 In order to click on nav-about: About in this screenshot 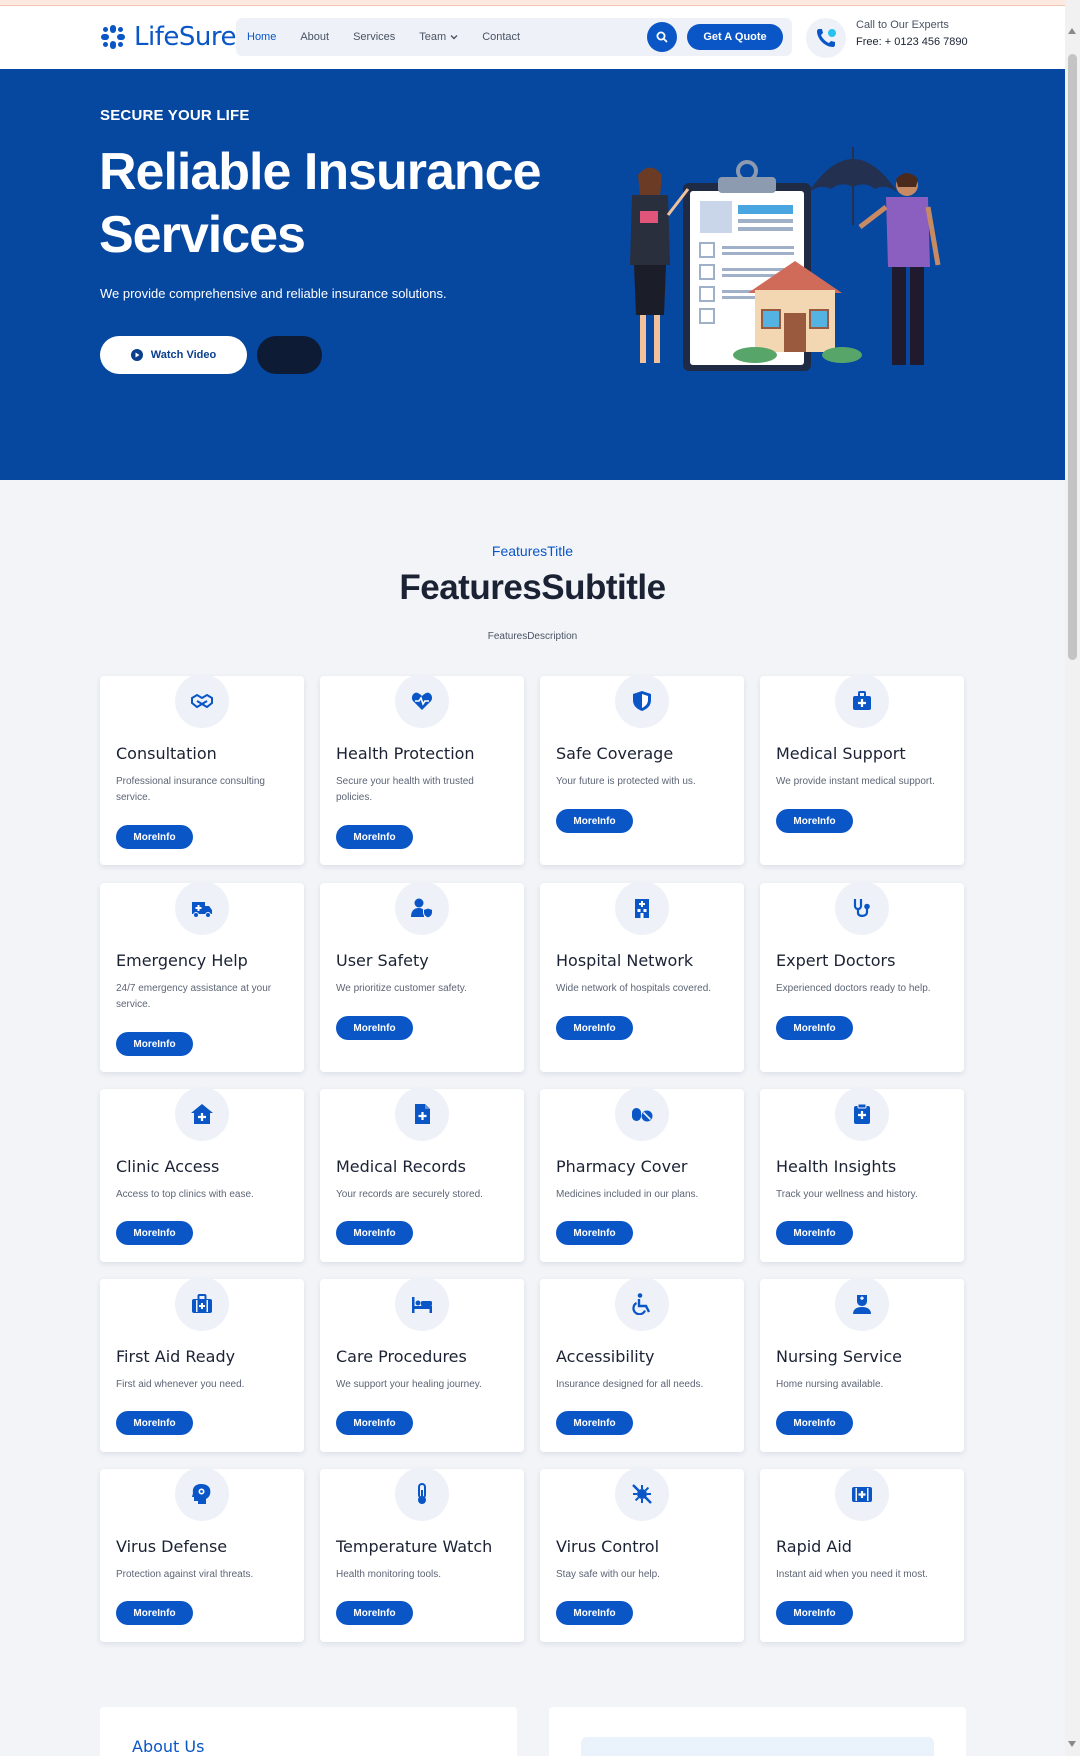, I will do `click(314, 37)`.